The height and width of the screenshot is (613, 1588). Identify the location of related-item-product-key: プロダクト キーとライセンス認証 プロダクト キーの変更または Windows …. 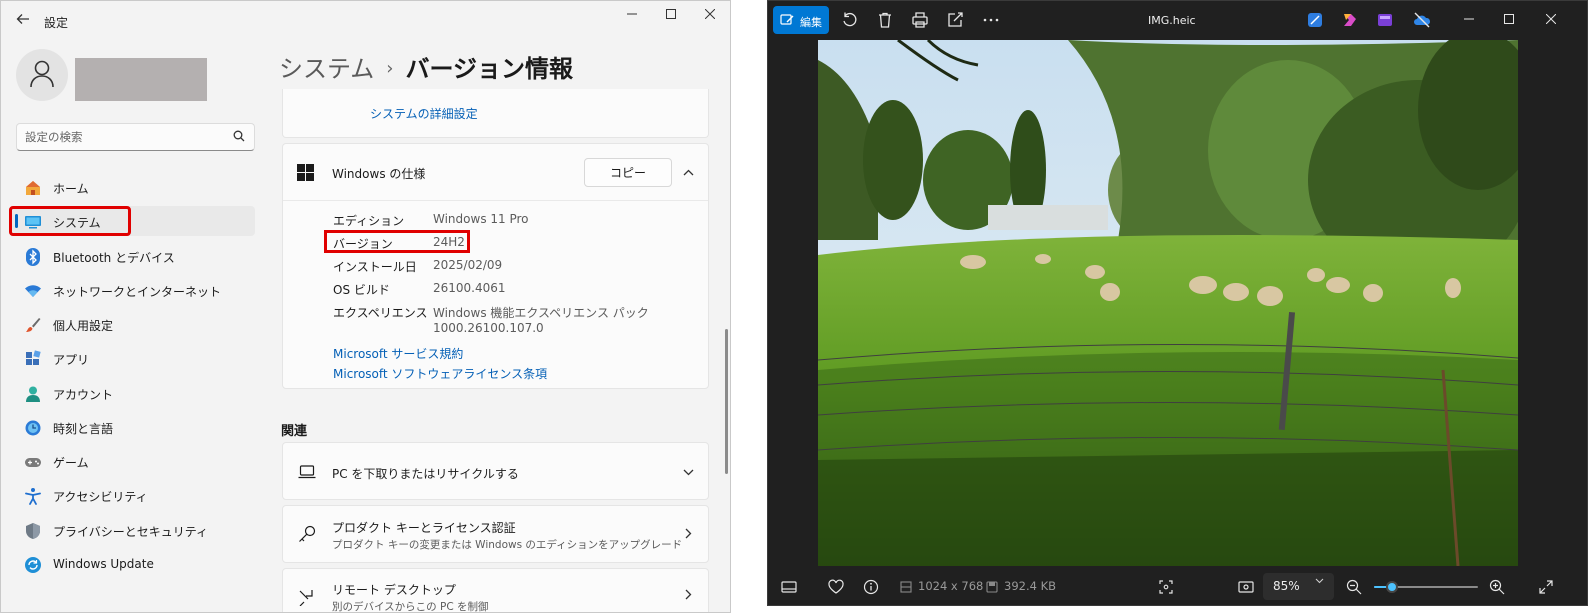
(495, 534).